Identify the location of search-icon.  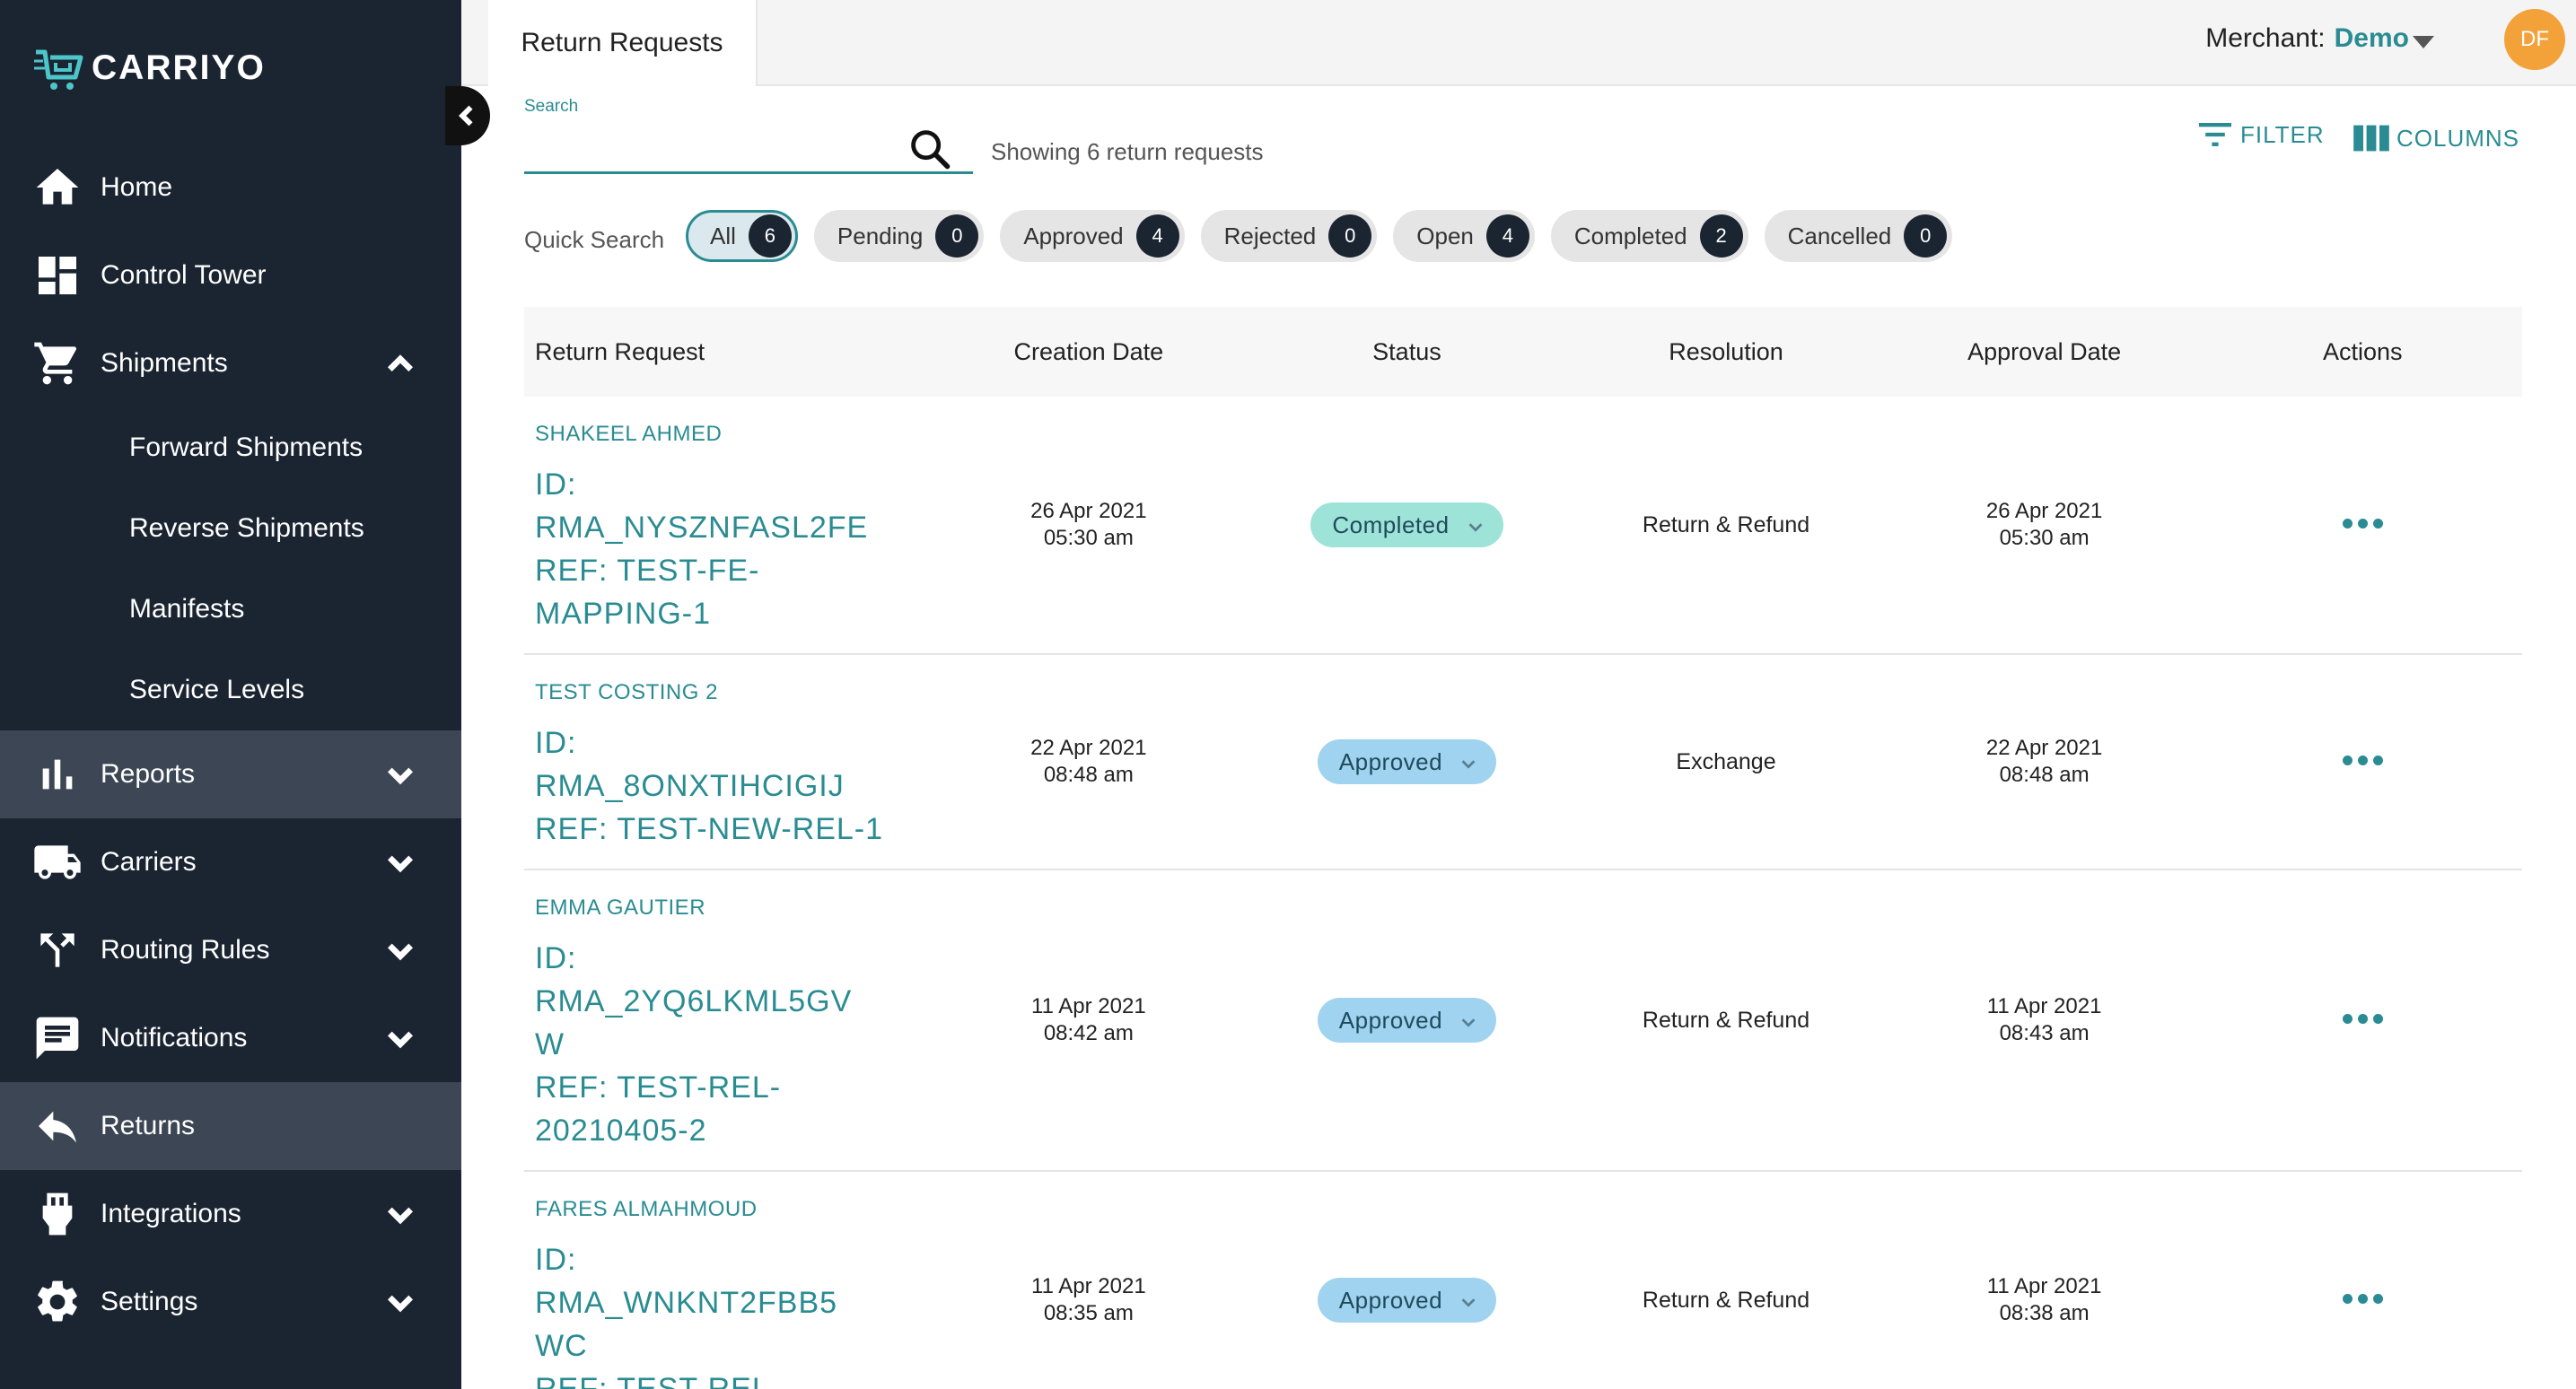
(930, 149).